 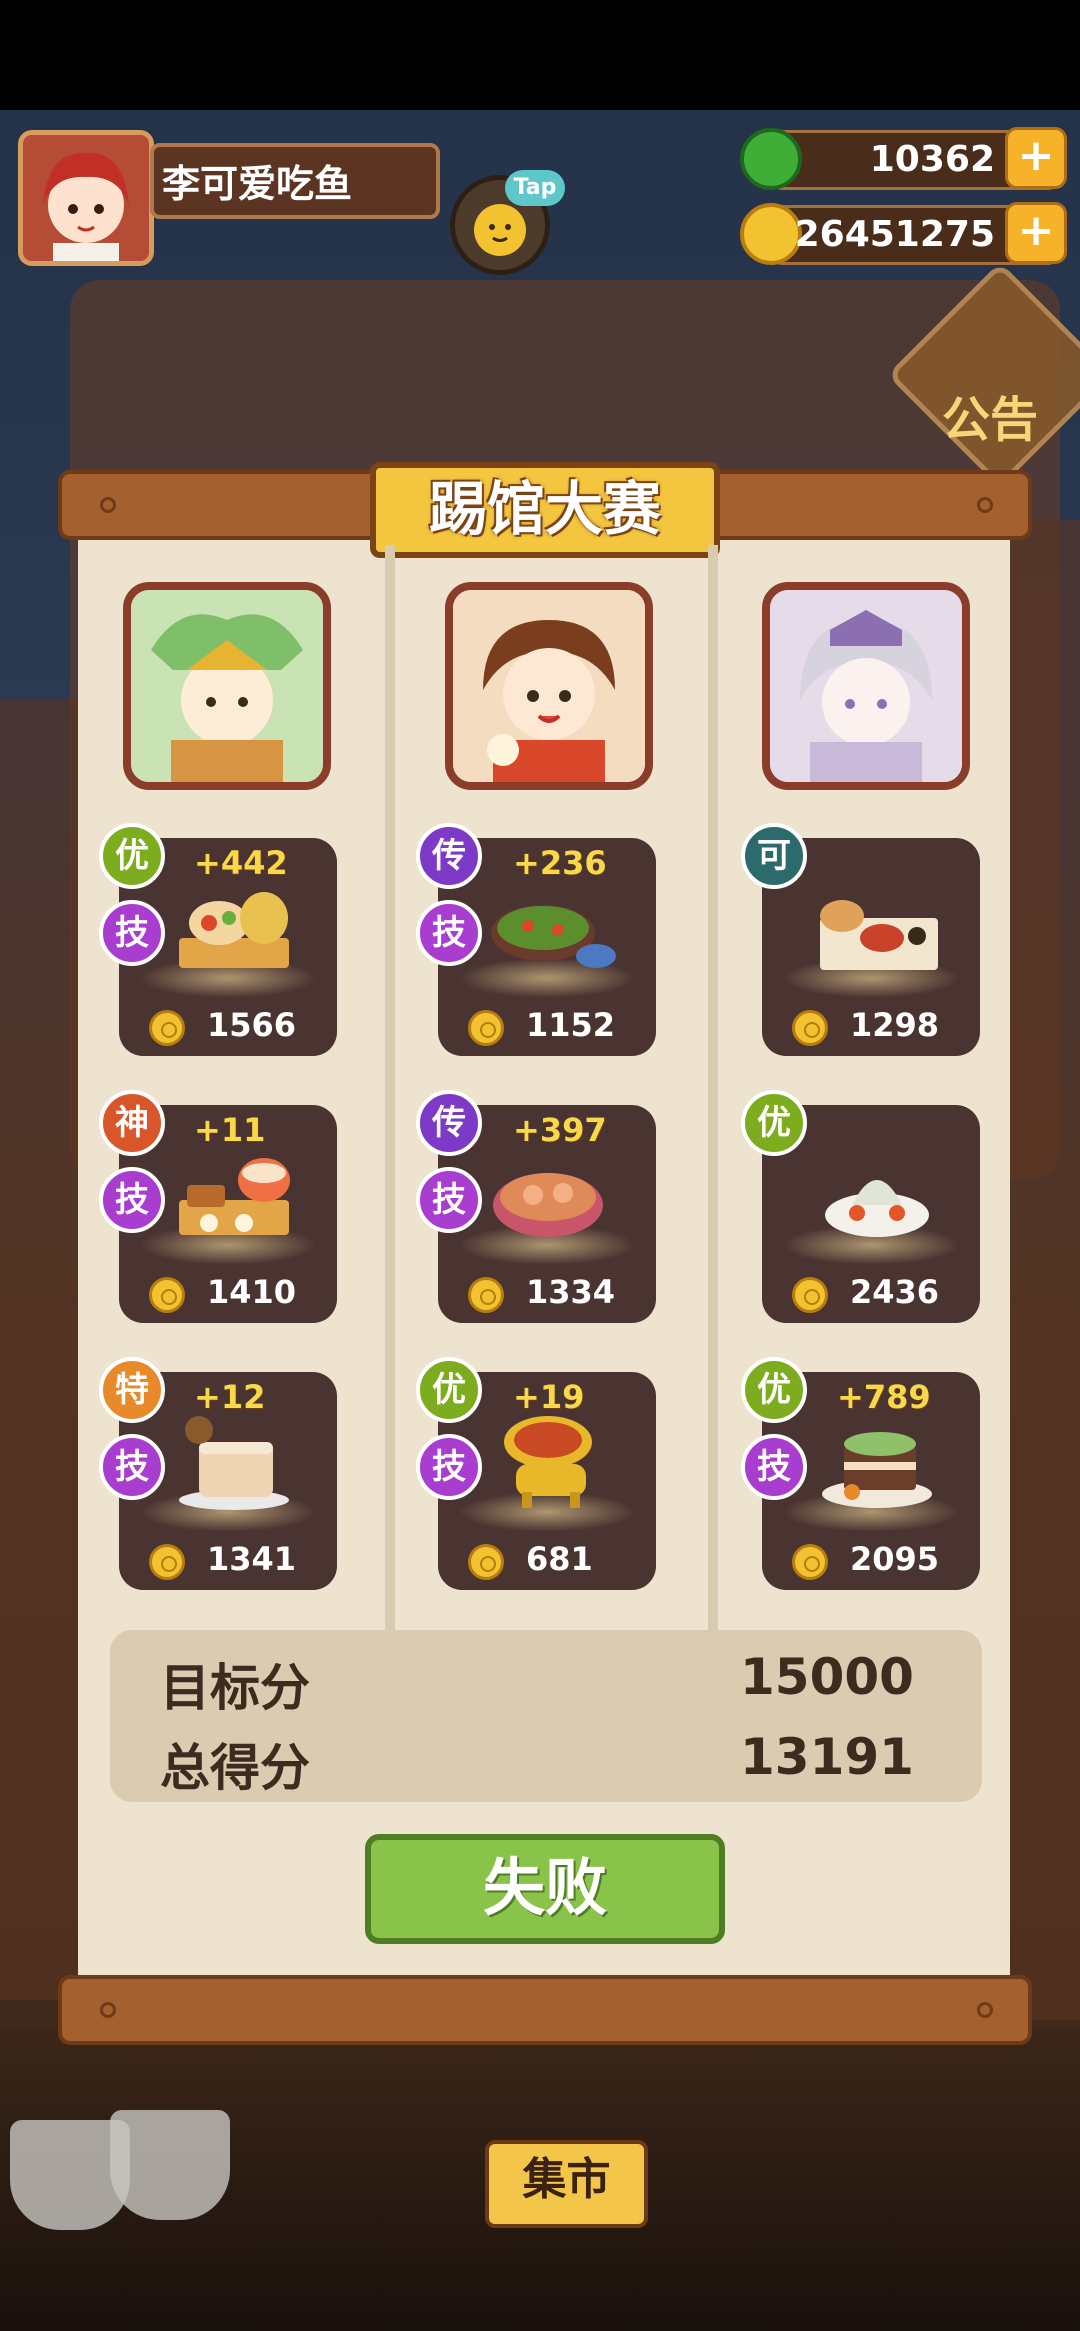 I want to click on dish-price: 681, so click(x=559, y=1559).